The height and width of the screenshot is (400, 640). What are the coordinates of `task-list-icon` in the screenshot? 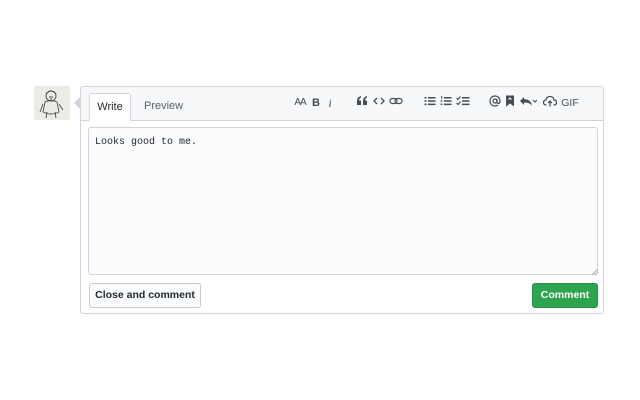 It's located at (463, 103).